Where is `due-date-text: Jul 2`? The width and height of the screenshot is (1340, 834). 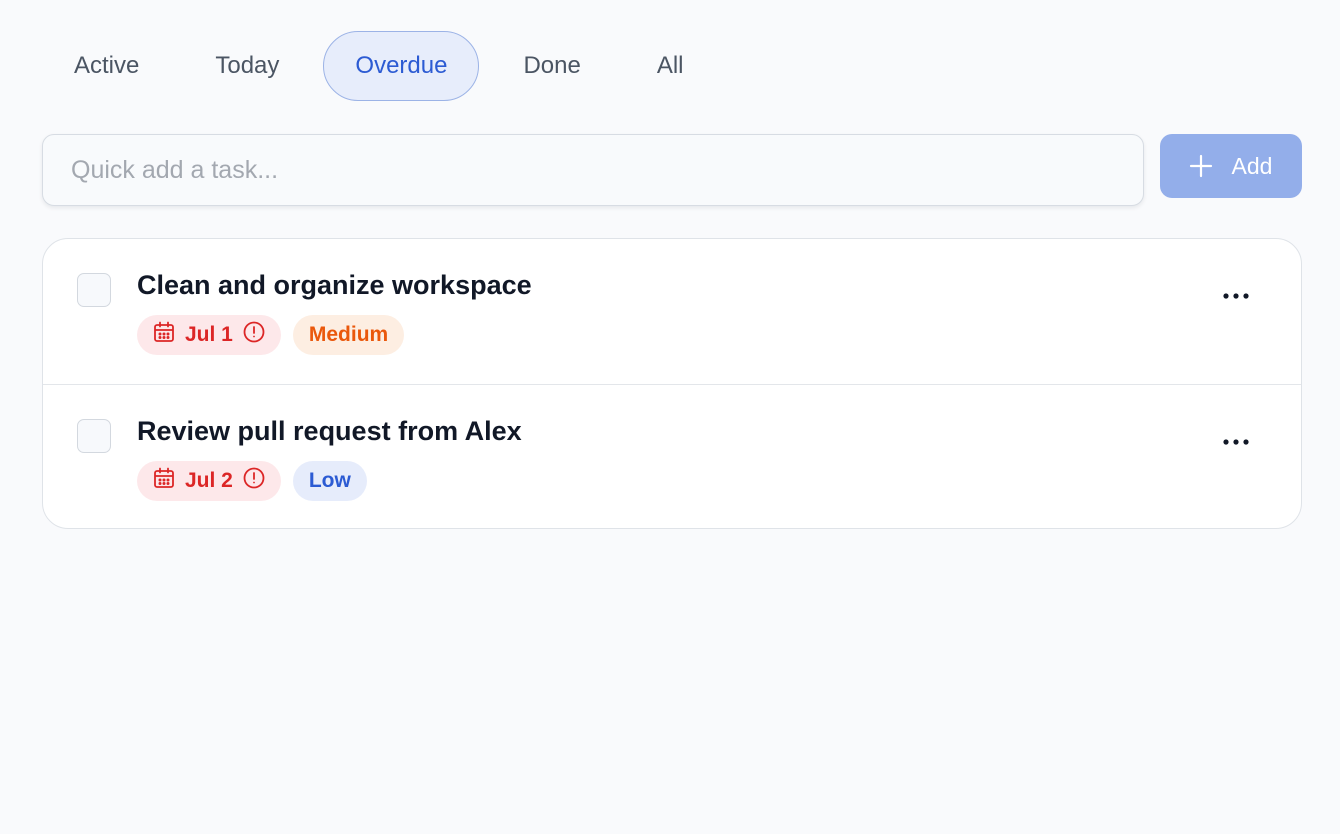
due-date-text: Jul 2 is located at coordinates (209, 480).